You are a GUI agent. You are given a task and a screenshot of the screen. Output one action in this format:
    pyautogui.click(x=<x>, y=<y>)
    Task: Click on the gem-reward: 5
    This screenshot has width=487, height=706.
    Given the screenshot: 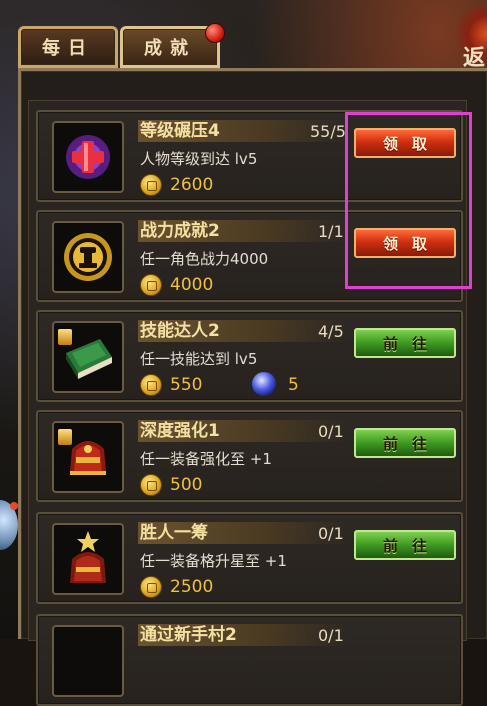 What is the action you would take?
    pyautogui.click(x=293, y=385)
    